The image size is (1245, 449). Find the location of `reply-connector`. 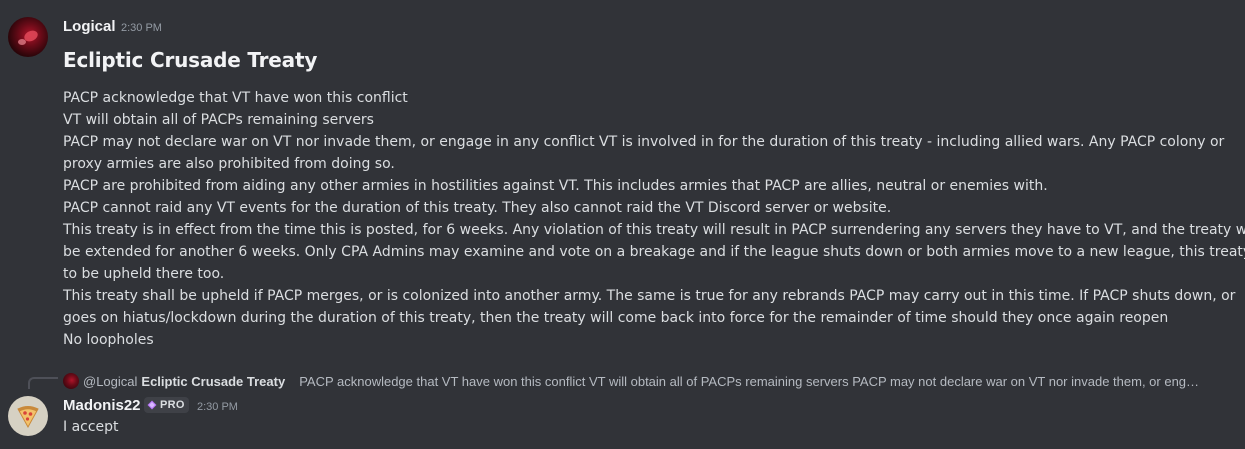

reply-connector is located at coordinates (43, 383).